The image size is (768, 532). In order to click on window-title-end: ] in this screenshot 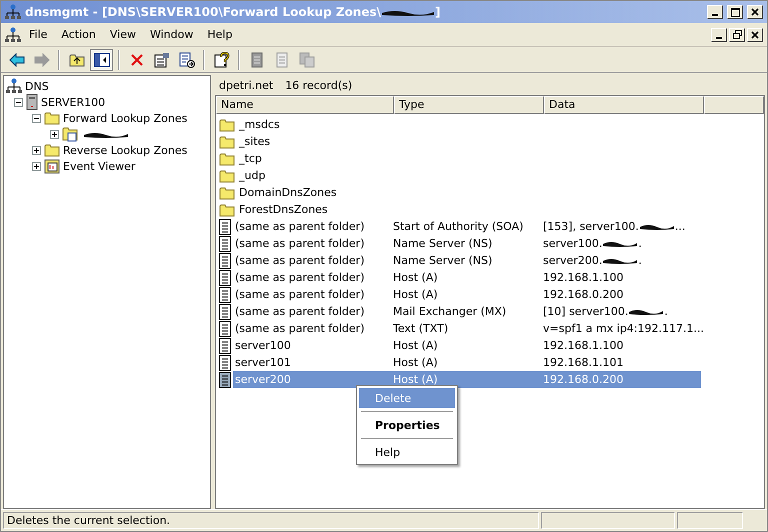, I will do `click(437, 12)`.